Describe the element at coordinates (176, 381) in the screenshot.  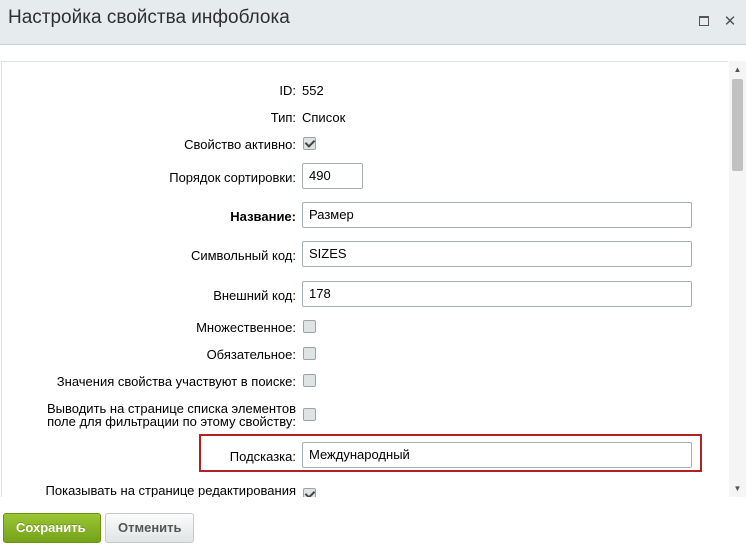
I see `searchable-label: Значения свойства участвуют в поиске:` at that location.